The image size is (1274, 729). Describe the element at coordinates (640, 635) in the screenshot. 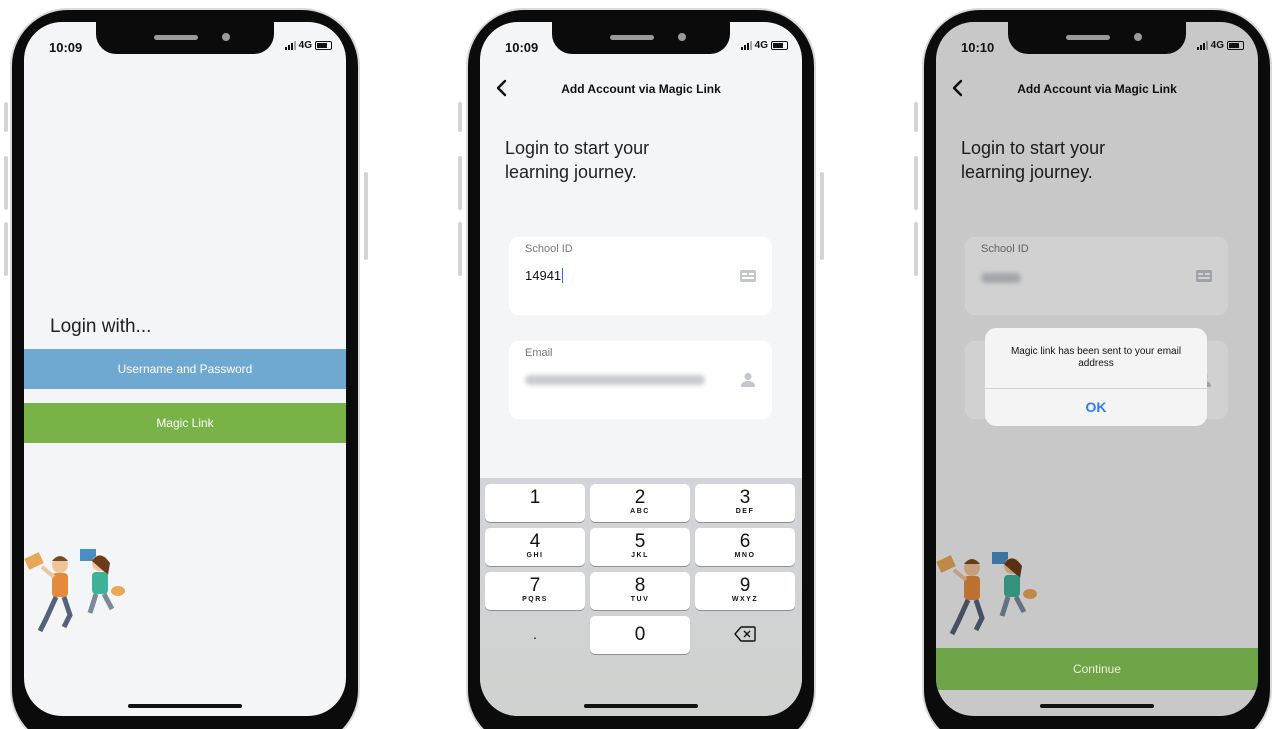

I see `key-0: 0` at that location.